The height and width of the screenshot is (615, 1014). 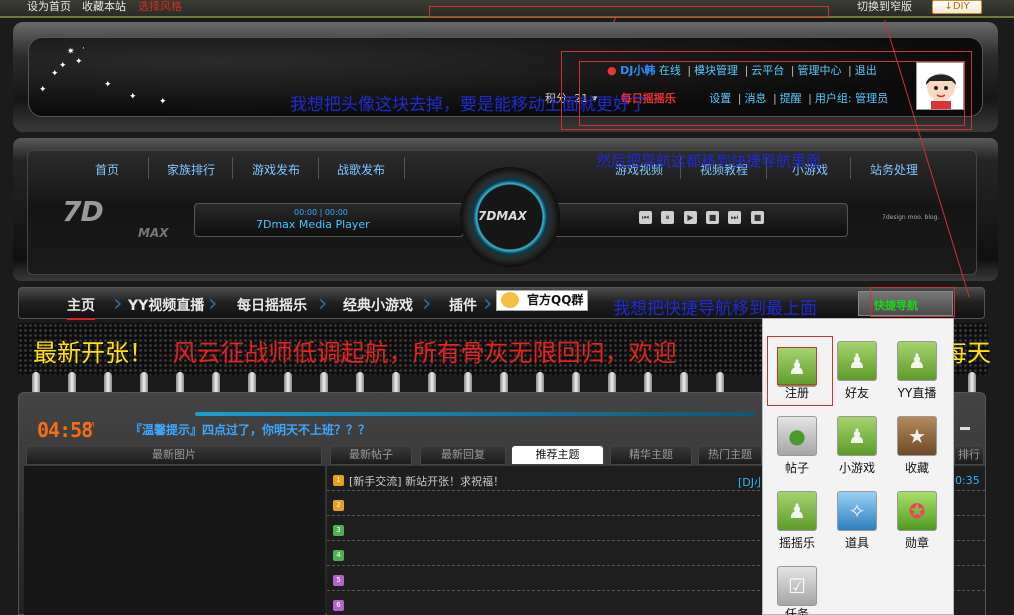 I want to click on style-link: 选择风格, so click(x=160, y=6).